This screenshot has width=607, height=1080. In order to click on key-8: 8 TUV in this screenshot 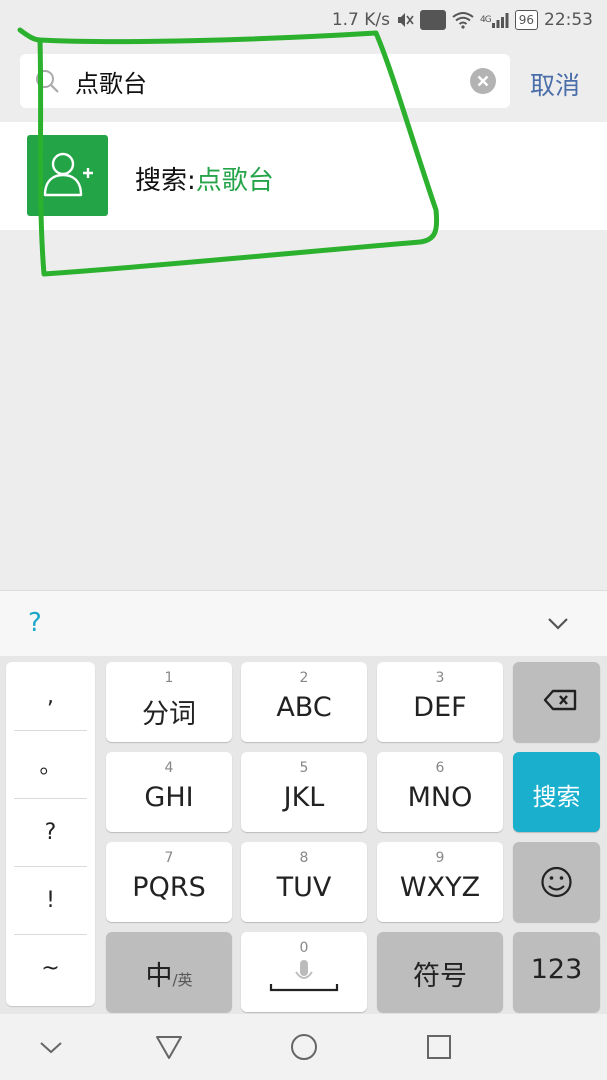, I will do `click(304, 882)`.